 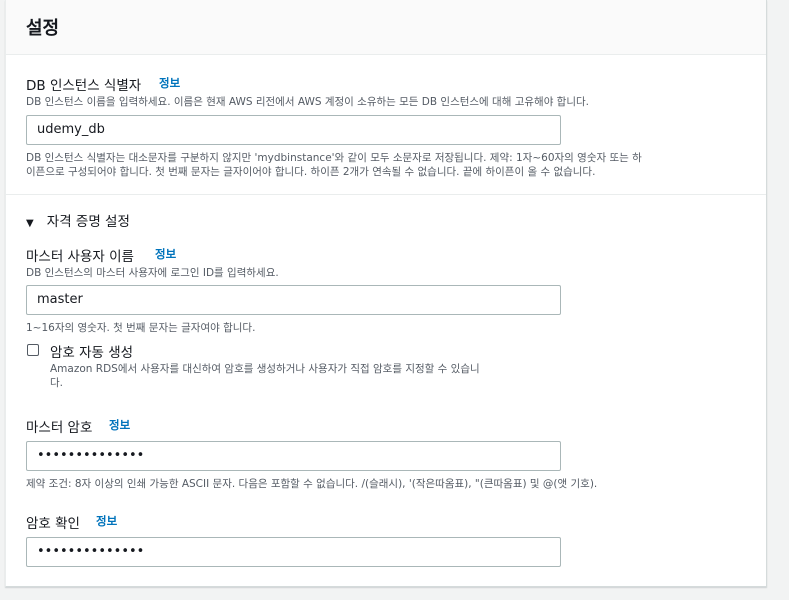 What do you see at coordinates (386, 194) in the screenshot?
I see `section-divider` at bounding box center [386, 194].